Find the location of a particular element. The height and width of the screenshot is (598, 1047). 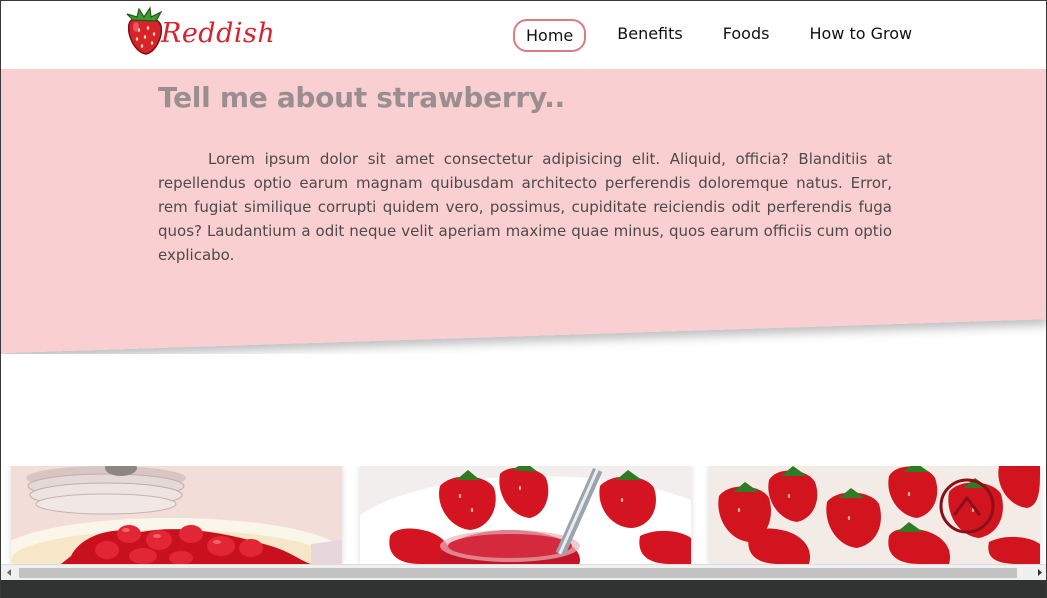

nav-benefits-link: Benefits is located at coordinates (650, 33).